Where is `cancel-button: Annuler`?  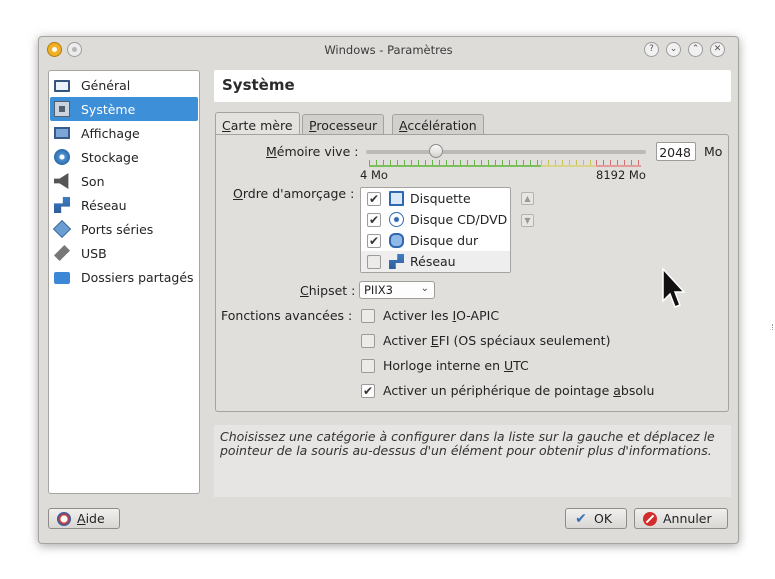 cancel-button: Annuler is located at coordinates (681, 518).